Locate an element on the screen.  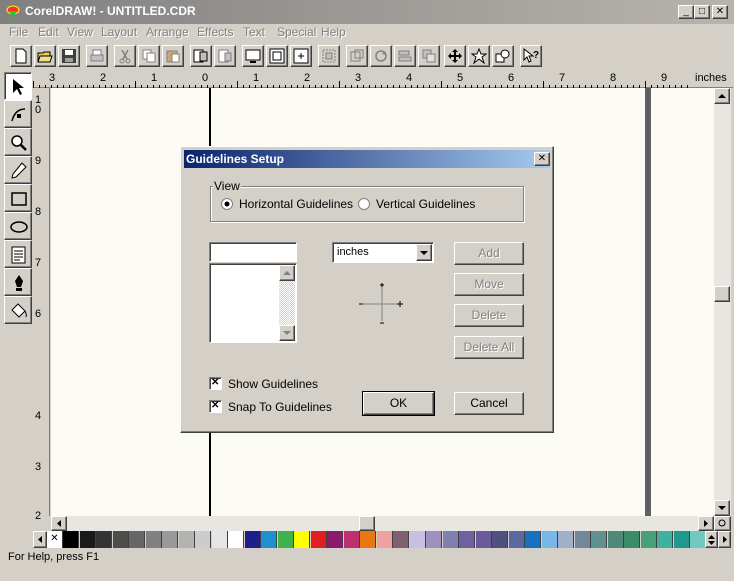
move-button is located at coordinates (455, 56).